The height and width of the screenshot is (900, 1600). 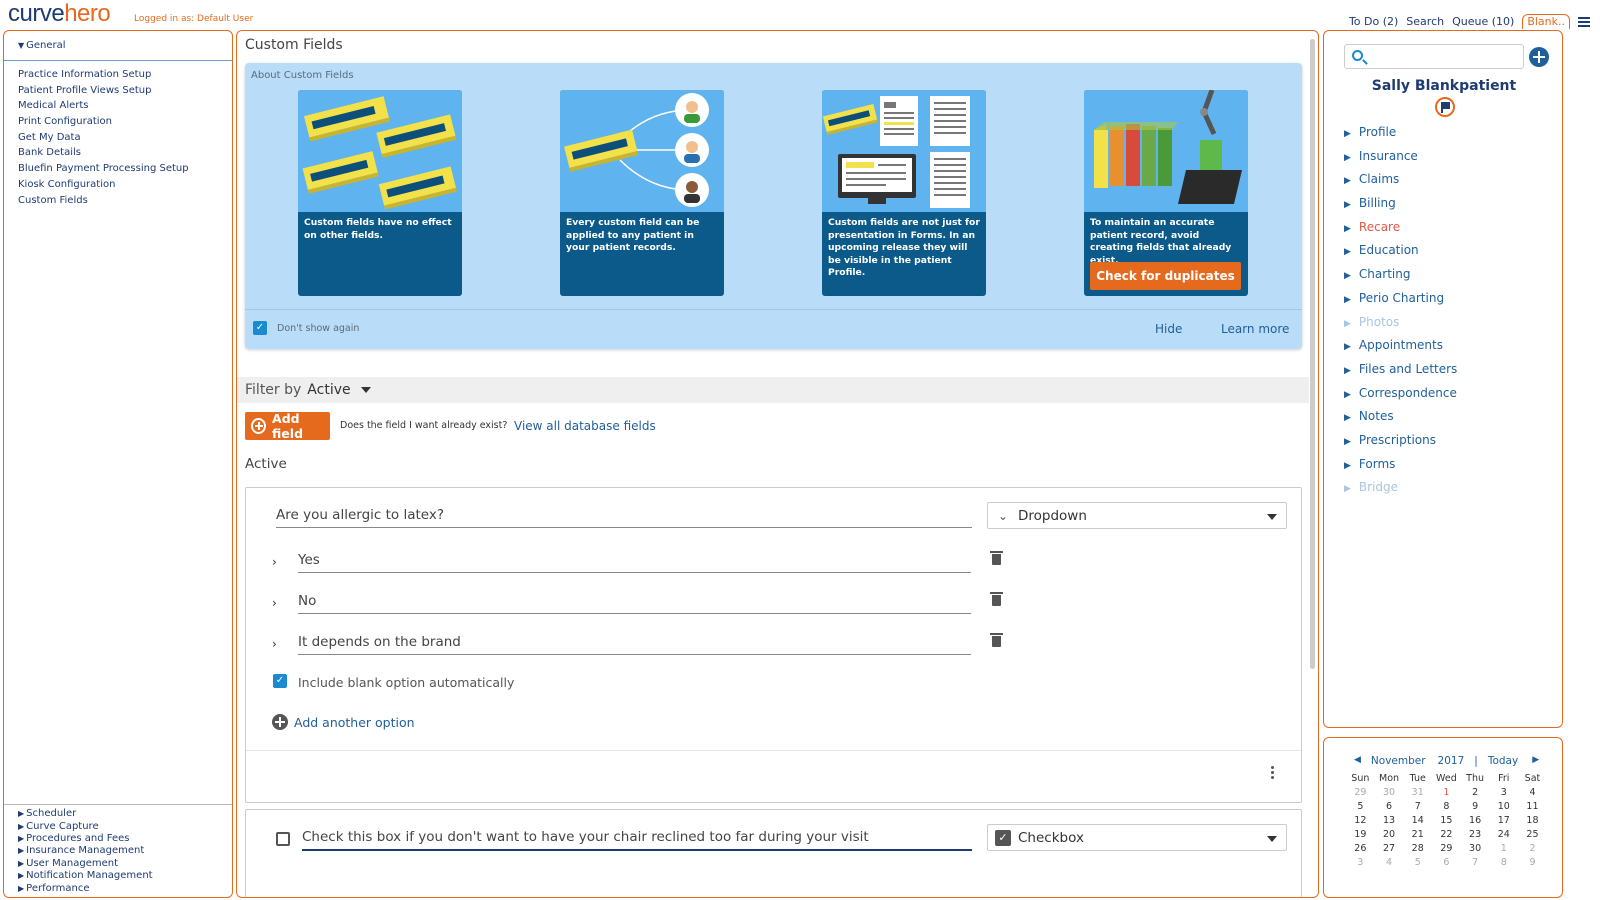 I want to click on add-patient-icon, so click(x=1539, y=57).